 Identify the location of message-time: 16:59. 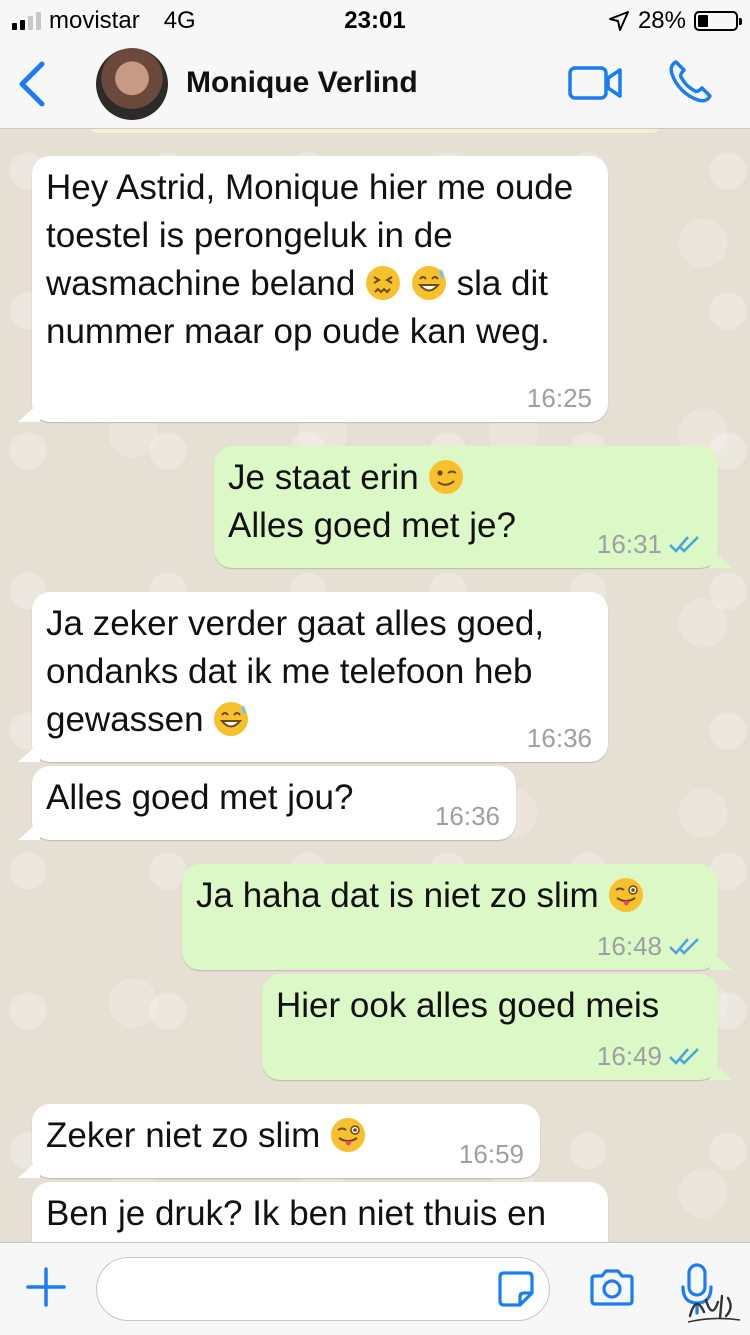
(491, 1154).